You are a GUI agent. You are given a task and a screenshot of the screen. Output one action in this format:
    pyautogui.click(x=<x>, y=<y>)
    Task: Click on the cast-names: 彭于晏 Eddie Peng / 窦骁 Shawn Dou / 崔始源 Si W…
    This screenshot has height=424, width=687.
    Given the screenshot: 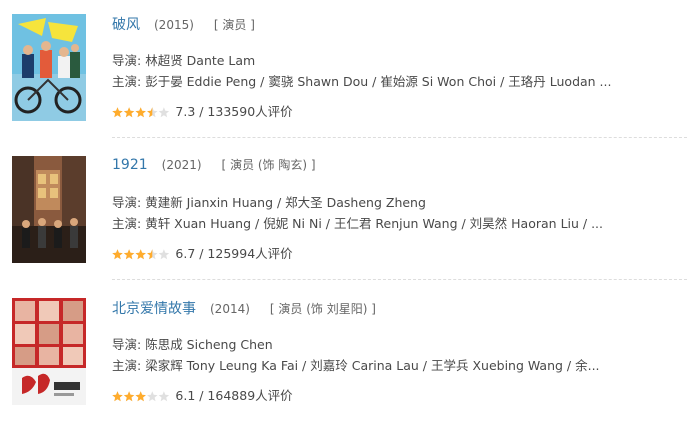 What is the action you would take?
    pyautogui.click(x=378, y=81)
    